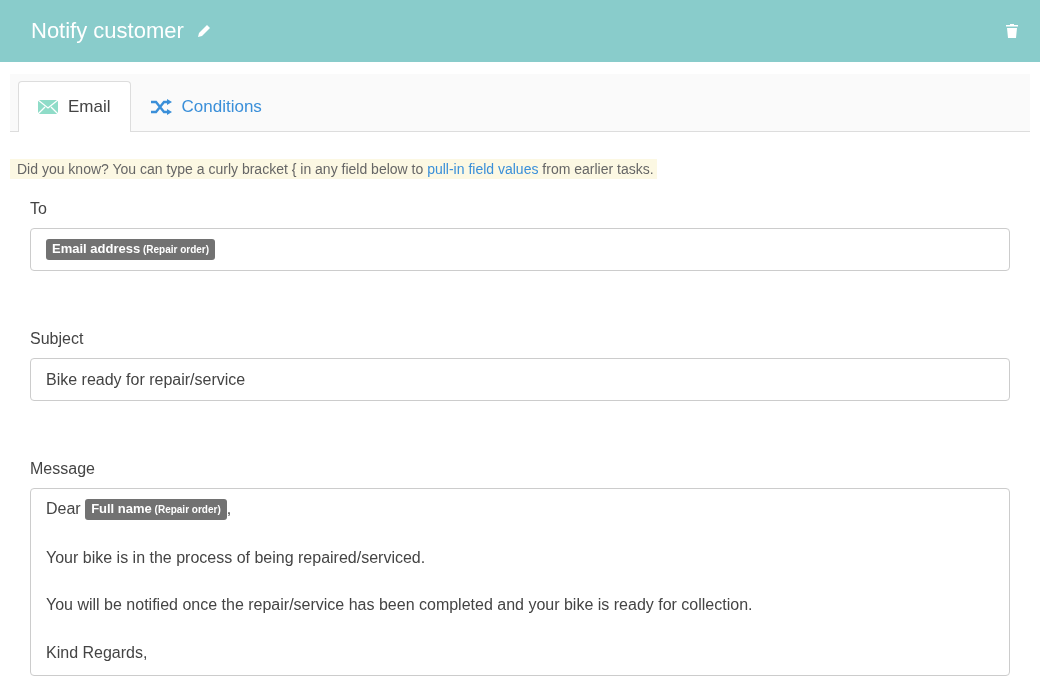  Describe the element at coordinates (520, 249) in the screenshot. I see `recipient-field: Email address (Repair order)` at that location.